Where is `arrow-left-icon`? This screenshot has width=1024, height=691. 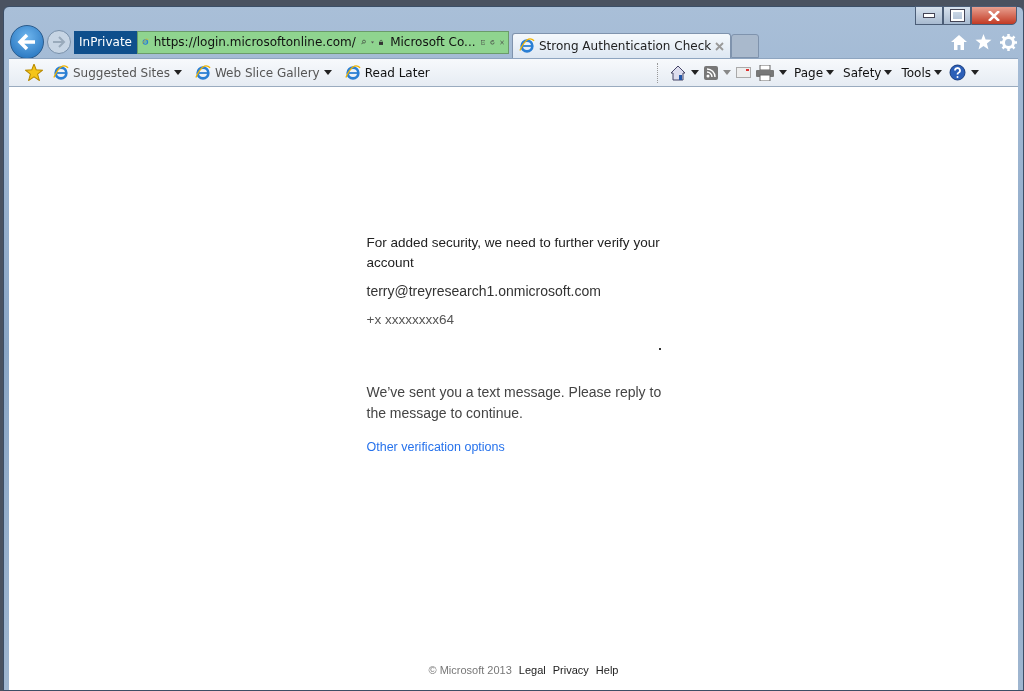 arrow-left-icon is located at coordinates (27, 42).